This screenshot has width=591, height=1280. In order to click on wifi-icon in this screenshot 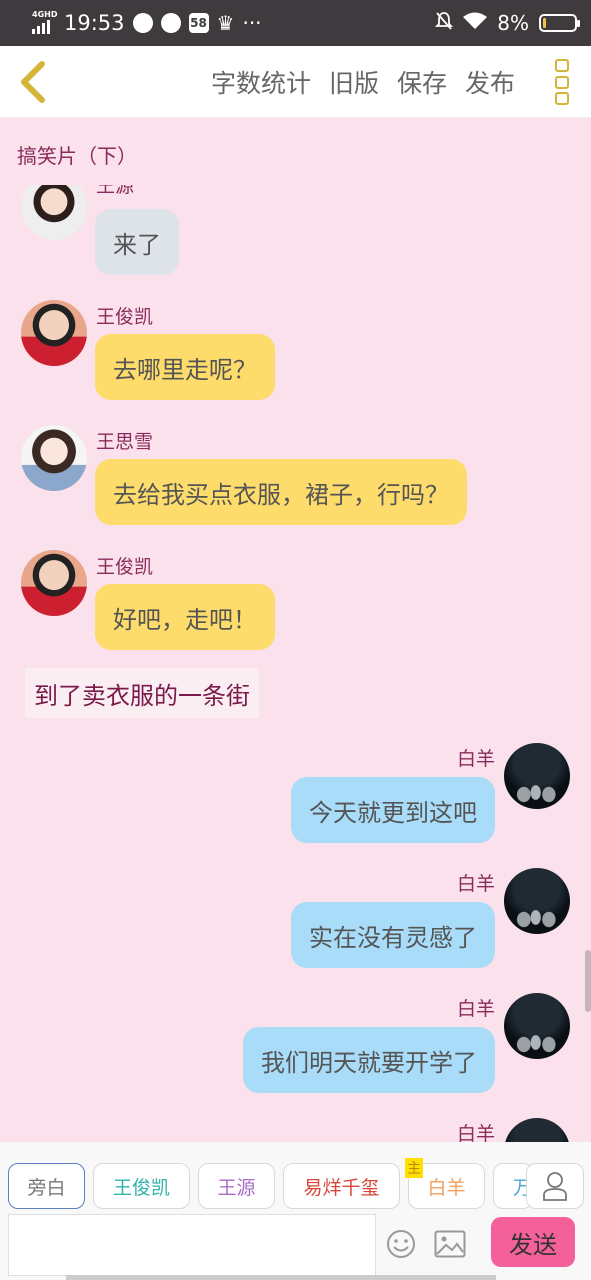, I will do `click(475, 23)`.